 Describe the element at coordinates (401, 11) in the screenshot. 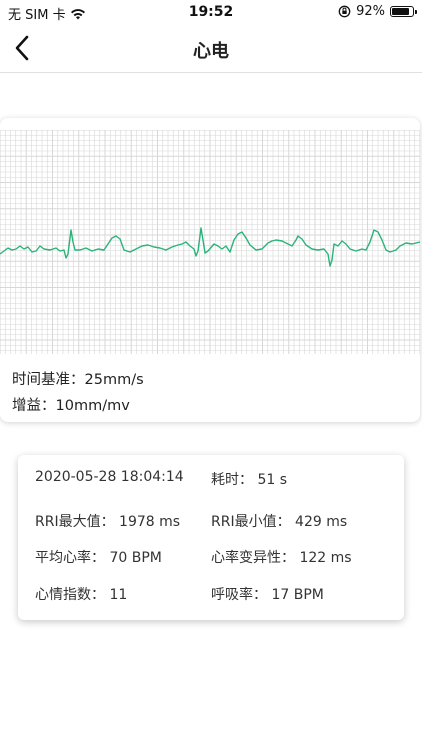

I see `battery-fill` at that location.